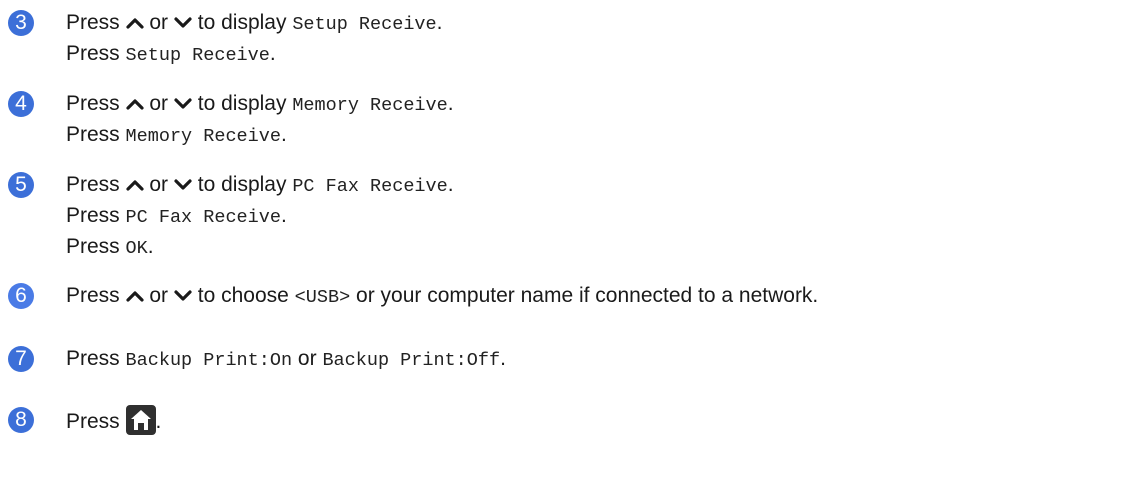  I want to click on backup-print-off-option: Backup Print:Off, so click(411, 360).